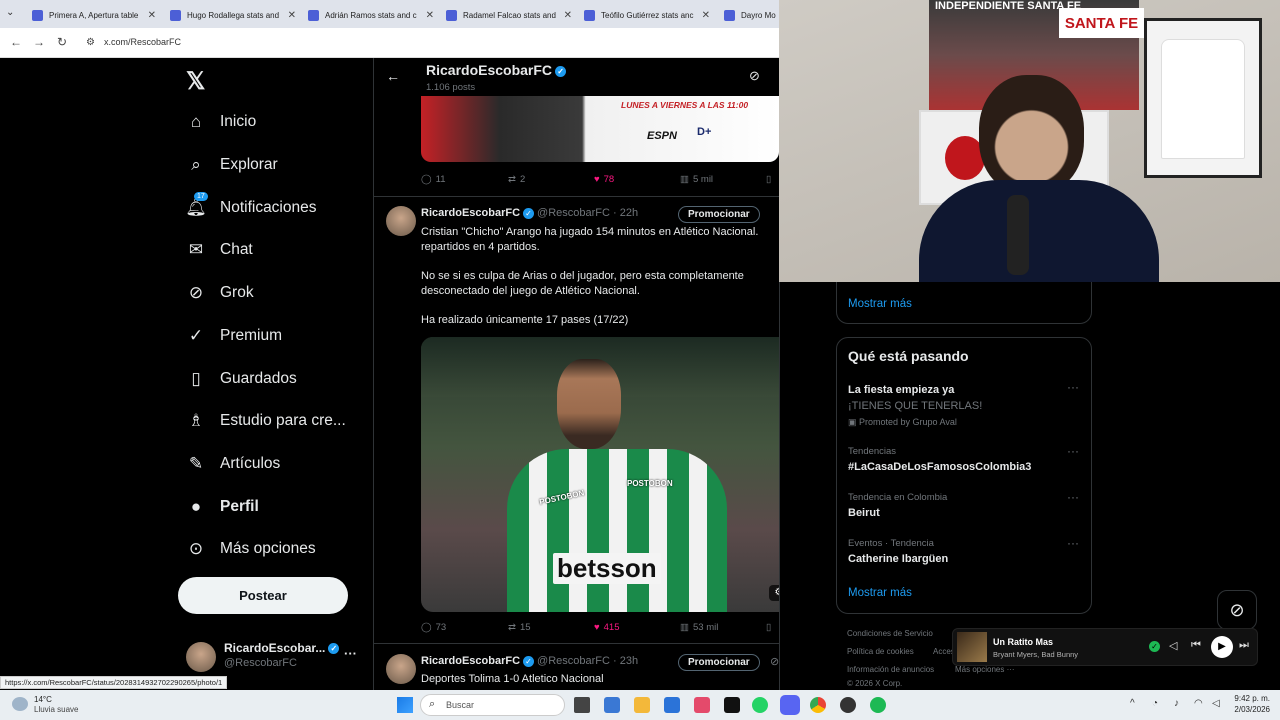  Describe the element at coordinates (612, 705) in the screenshot. I see `edge-browser-icon` at that location.